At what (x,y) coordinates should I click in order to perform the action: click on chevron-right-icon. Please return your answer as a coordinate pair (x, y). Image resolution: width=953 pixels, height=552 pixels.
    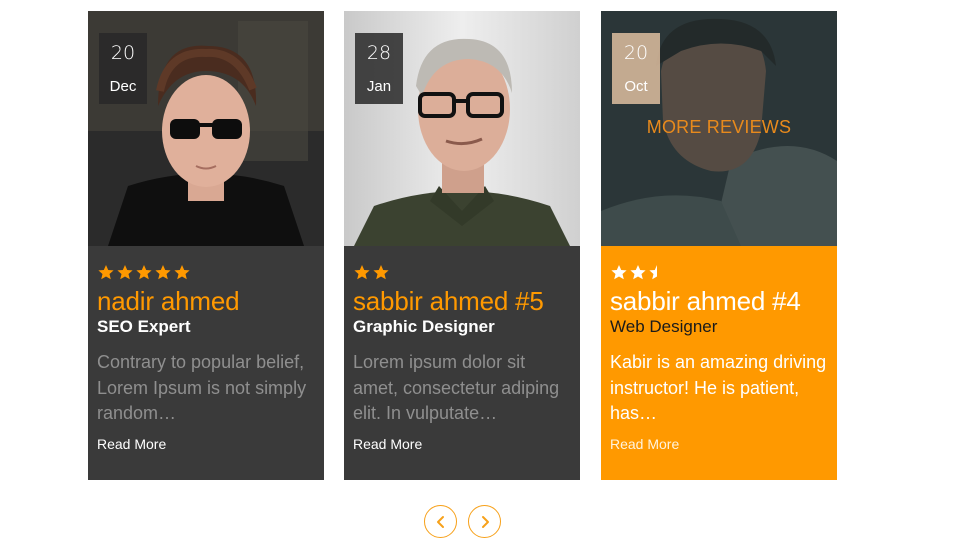
    Looking at the image, I should click on (485, 521).